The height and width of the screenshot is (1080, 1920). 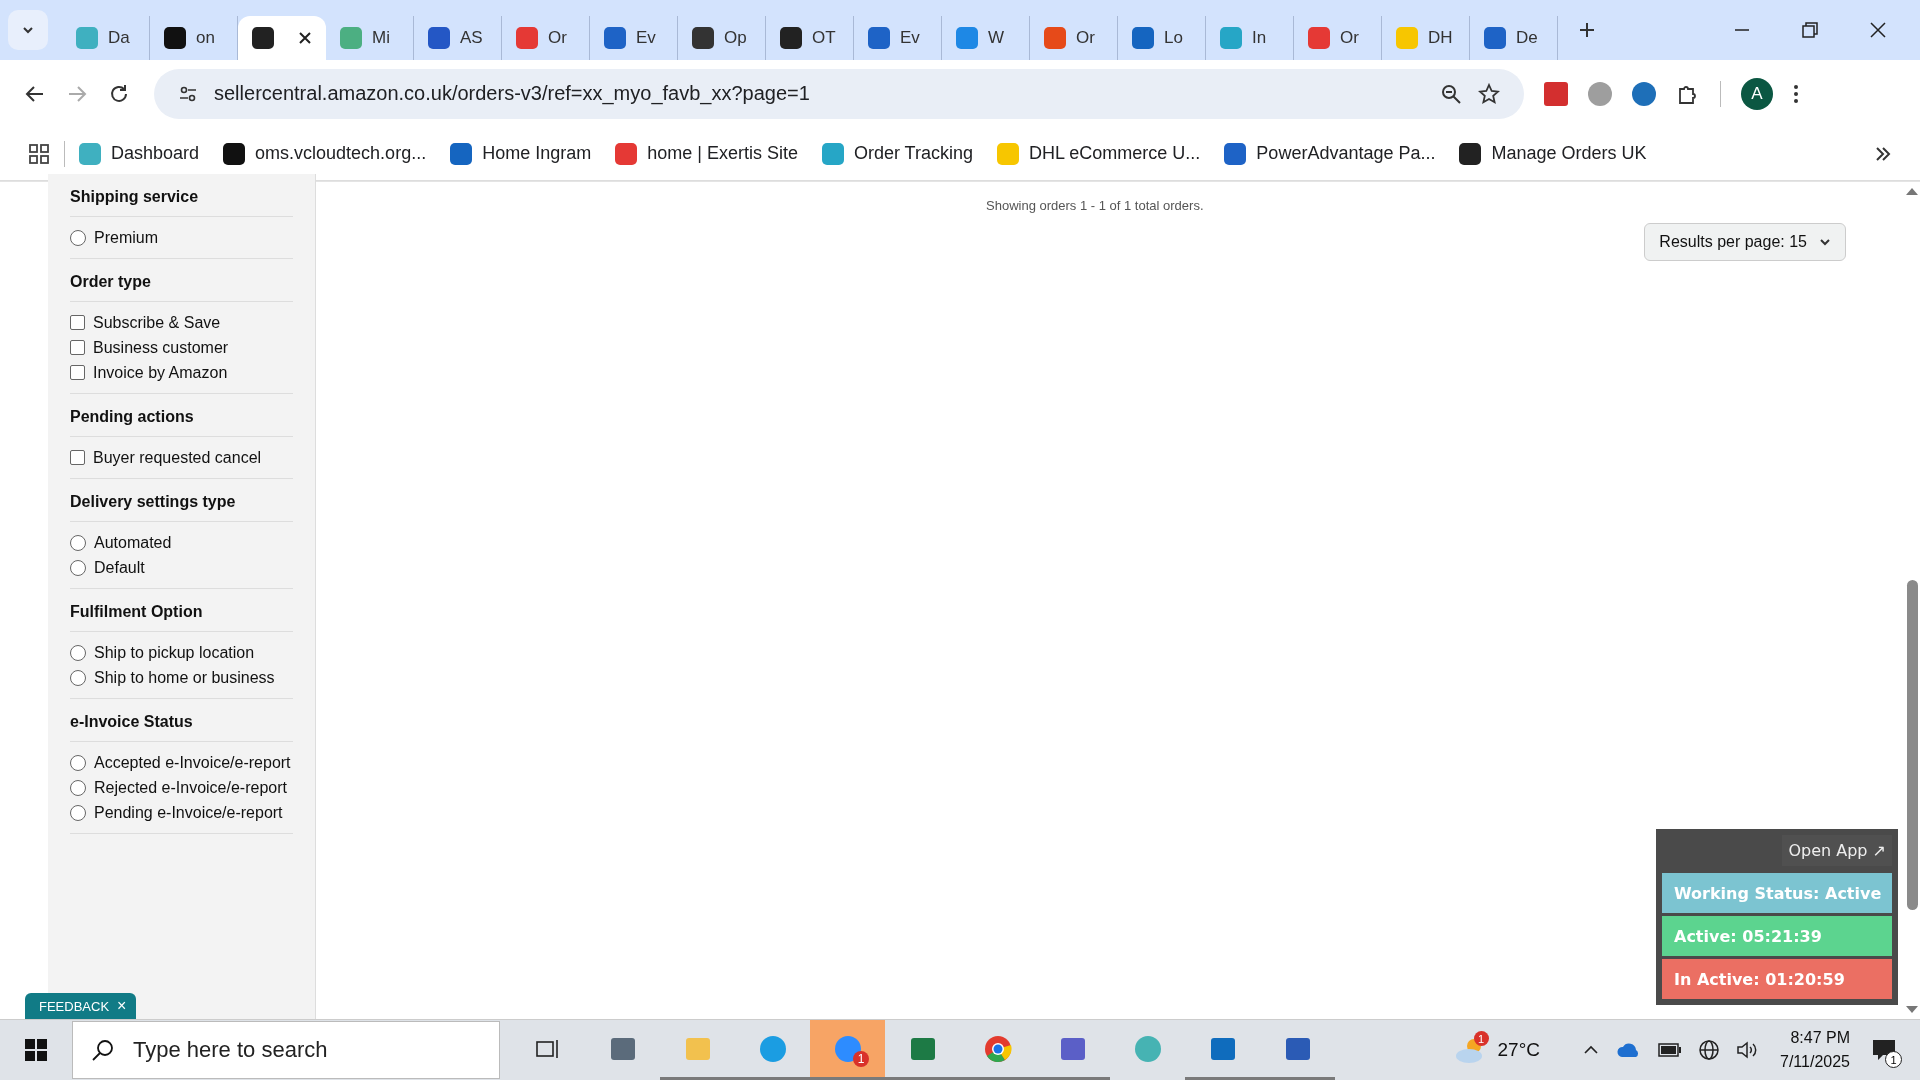 What do you see at coordinates (1883, 153) in the screenshot?
I see `chevron-double-right-icon` at bounding box center [1883, 153].